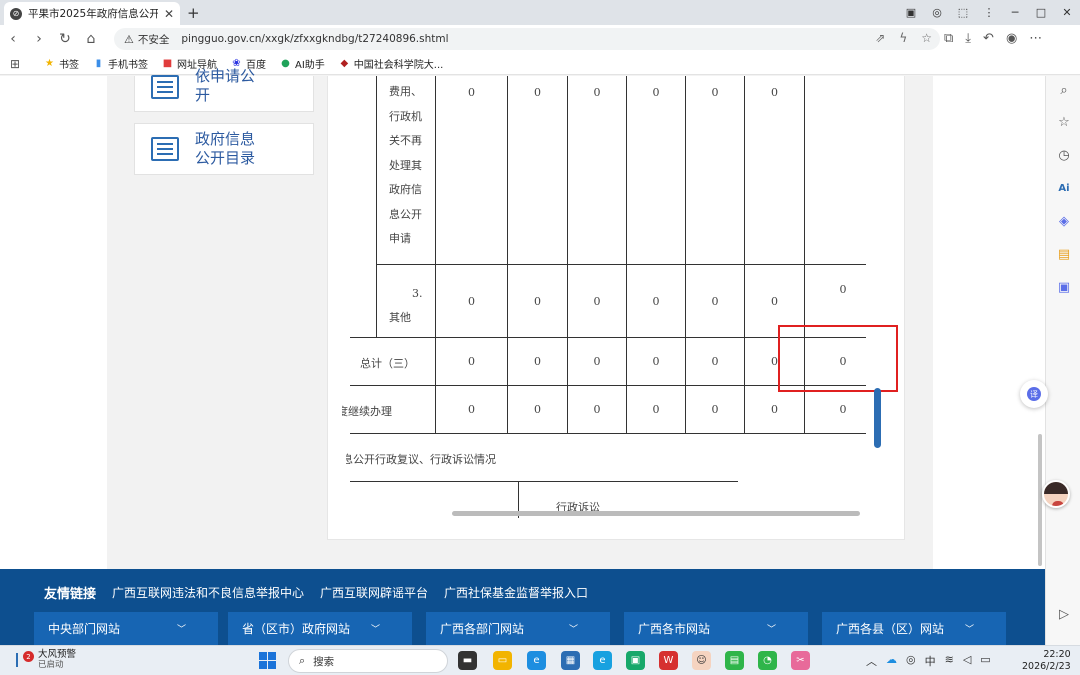 The height and width of the screenshot is (675, 1080). What do you see at coordinates (518, 628) in the screenshot?
I see `dropdown-departments: 广西各部门网站 ﹀` at bounding box center [518, 628].